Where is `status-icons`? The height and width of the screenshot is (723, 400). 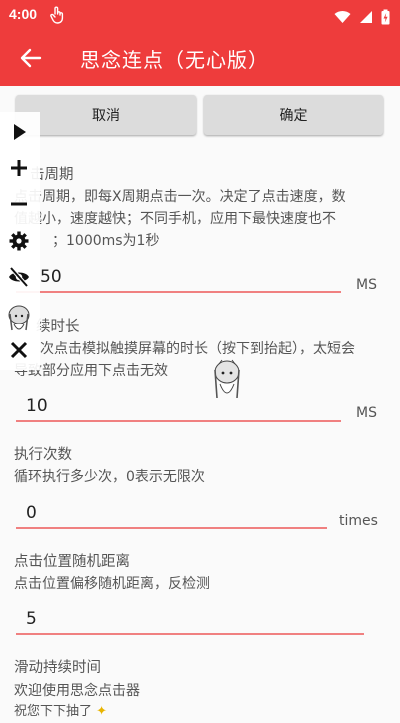 status-icons is located at coordinates (362, 15).